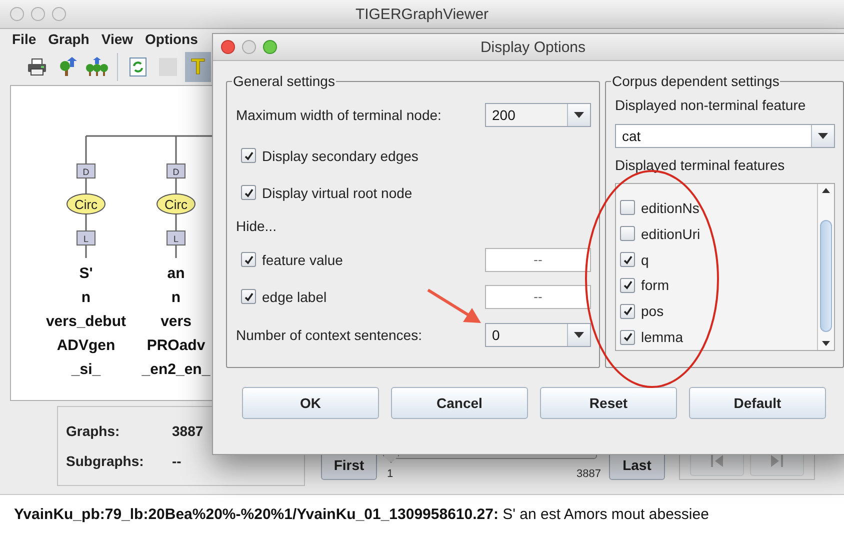 Image resolution: width=844 pixels, height=533 pixels. Describe the element at coordinates (176, 273) in the screenshot. I see `terminal-text: an` at that location.